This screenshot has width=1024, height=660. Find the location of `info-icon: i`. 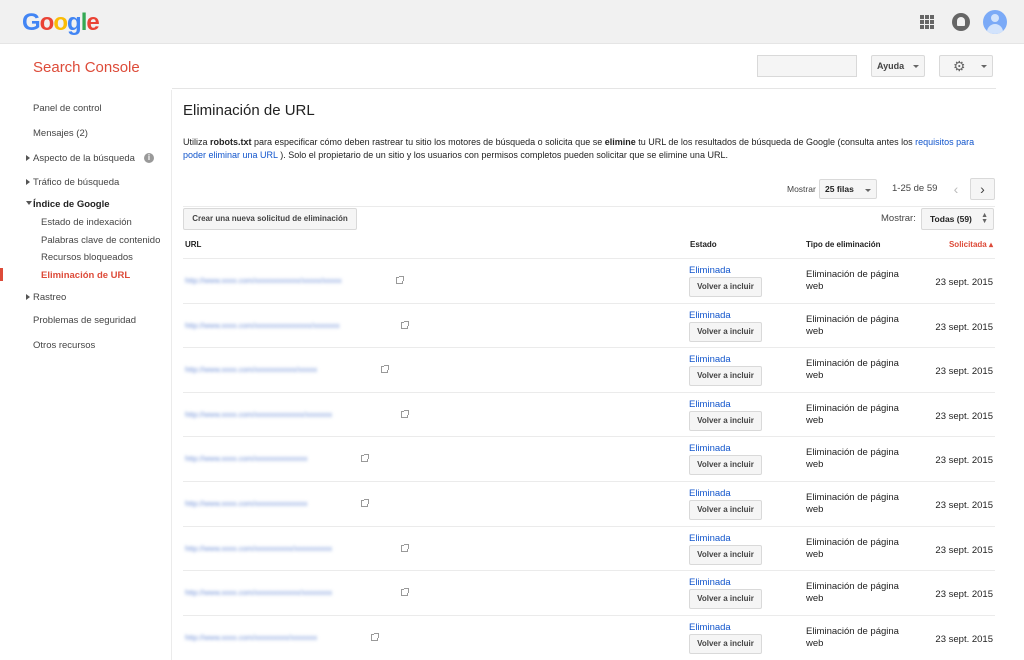

info-icon: i is located at coordinates (149, 158).